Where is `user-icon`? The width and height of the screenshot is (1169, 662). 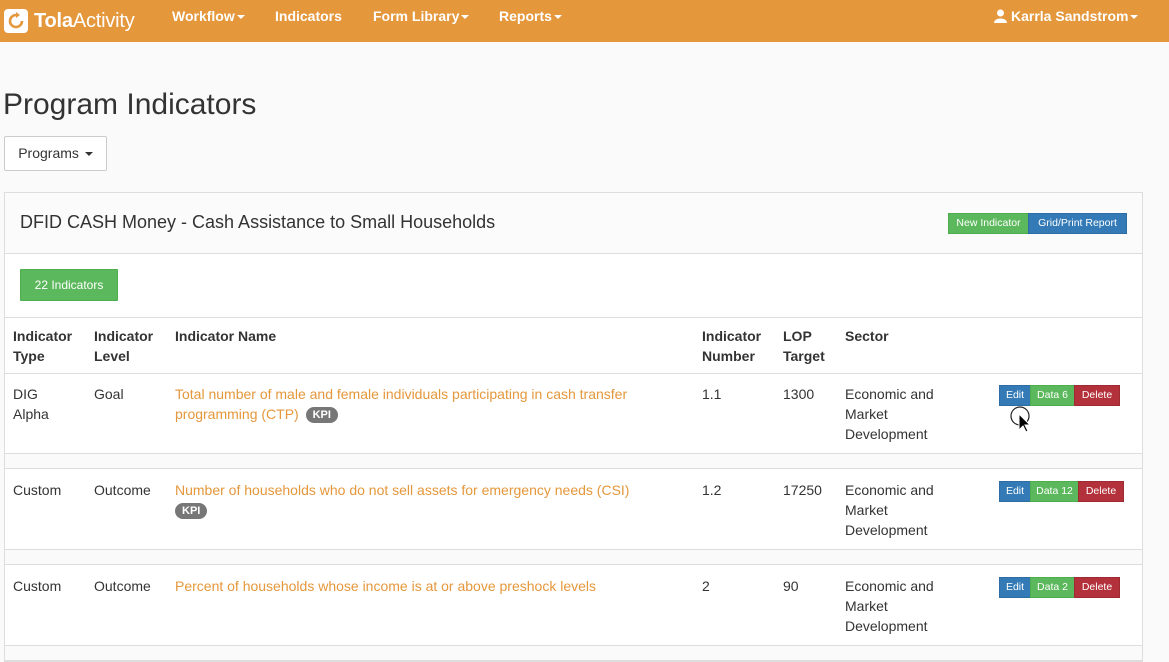
user-icon is located at coordinates (1000, 18).